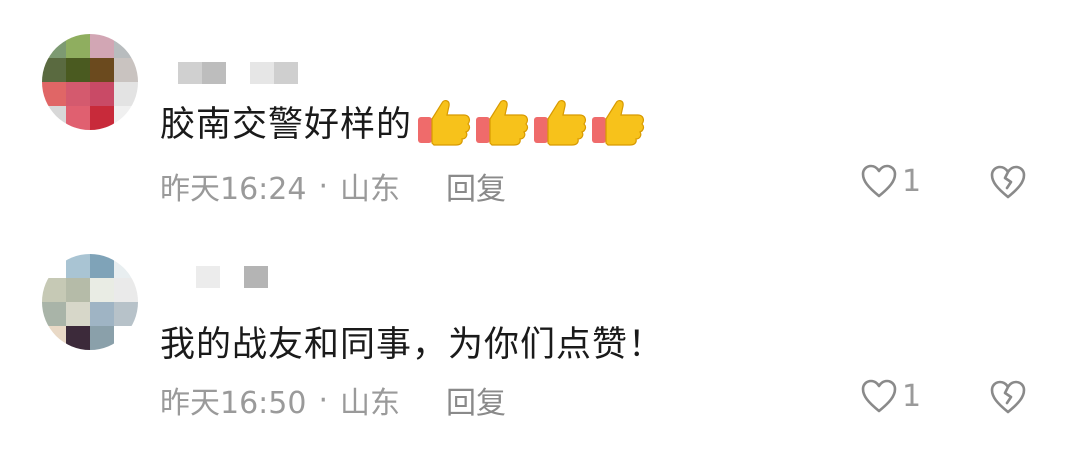 Image resolution: width=1080 pixels, height=457 pixels. What do you see at coordinates (286, 125) in the screenshot?
I see `comment-text-content: 胶南交警好样的` at bounding box center [286, 125].